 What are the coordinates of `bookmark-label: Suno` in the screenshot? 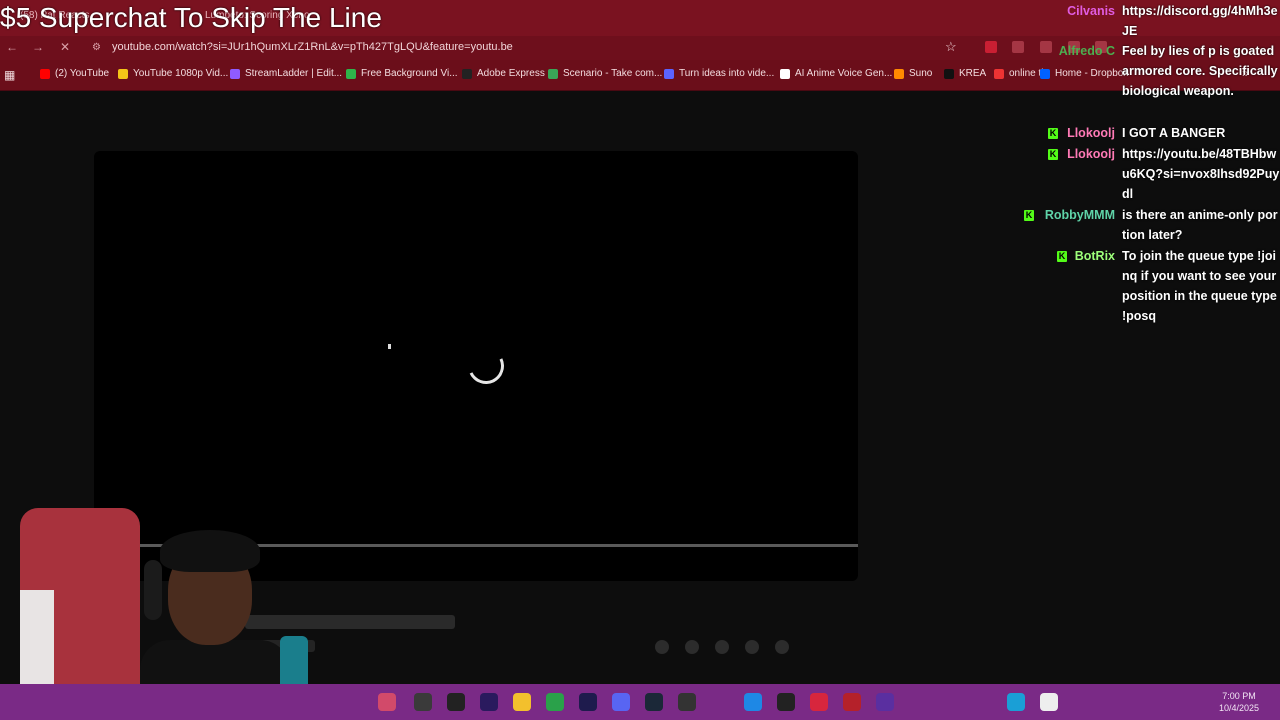 It's located at (921, 73).